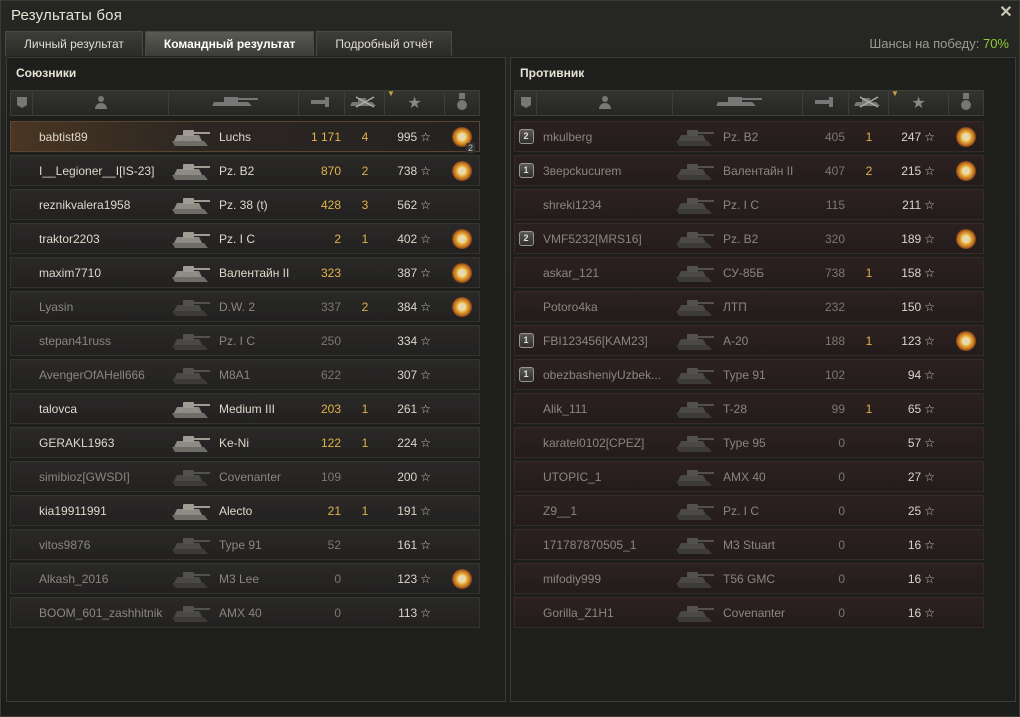  I want to click on player-name: 3вepckucurem, so click(605, 171).